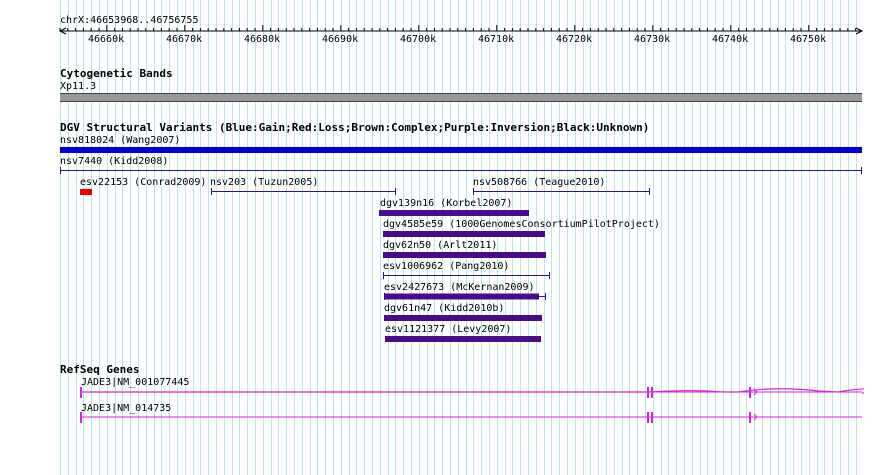  What do you see at coordinates (461, 170) in the screenshot?
I see `feature-bar-nsv7440` at bounding box center [461, 170].